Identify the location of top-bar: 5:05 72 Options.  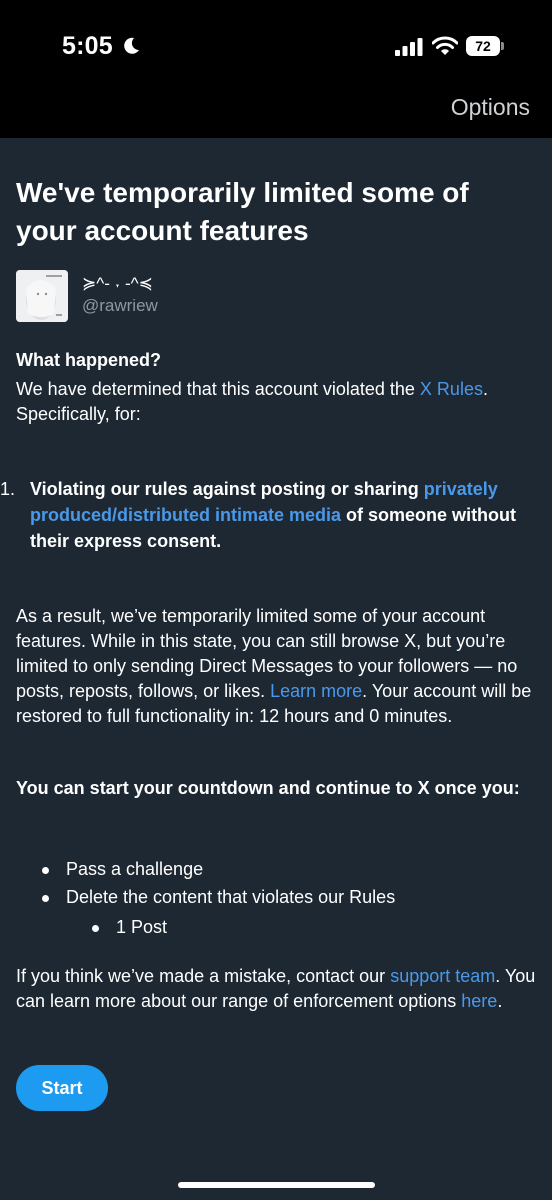
(276, 69).